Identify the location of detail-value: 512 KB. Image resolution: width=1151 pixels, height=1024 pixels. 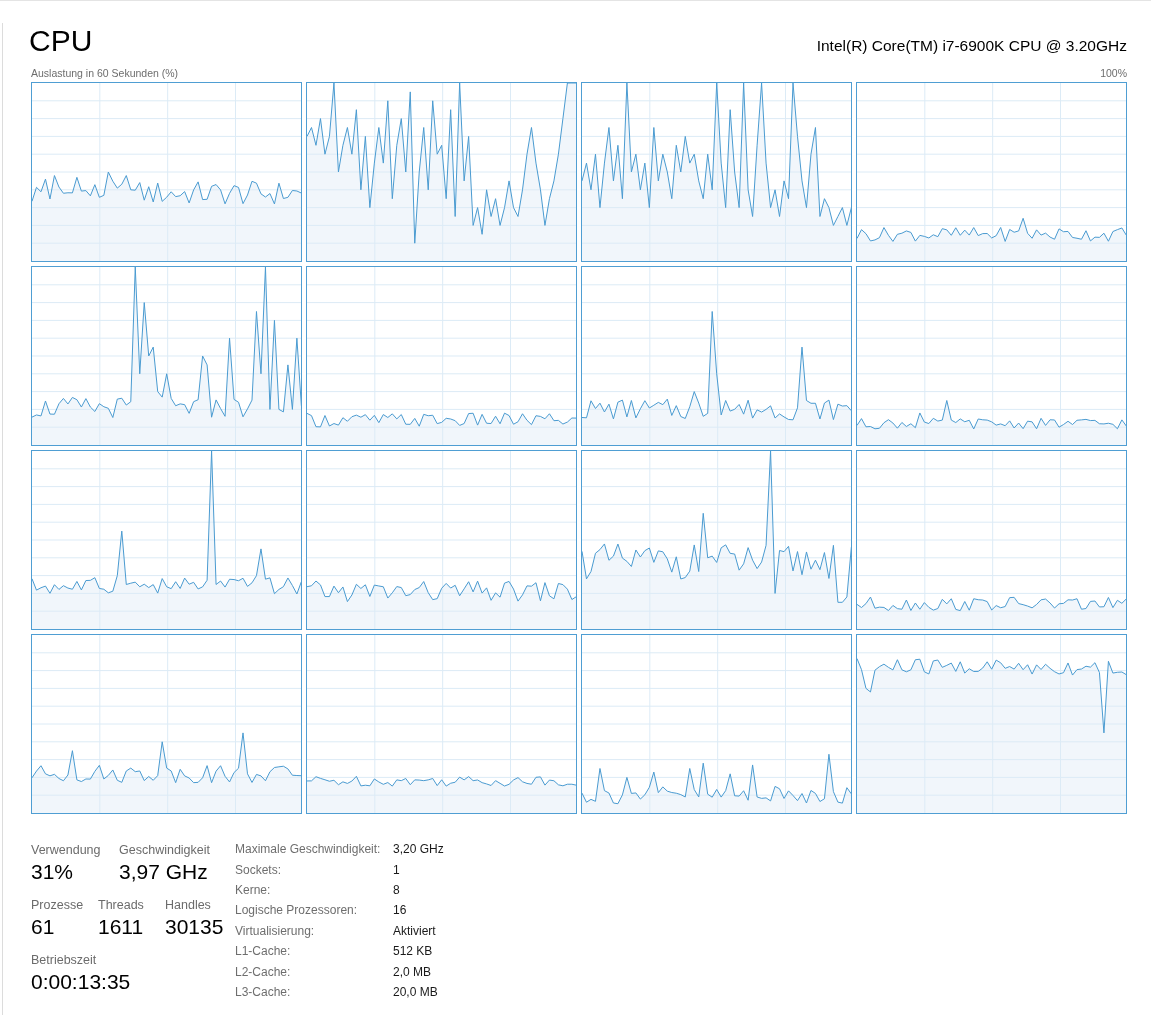
(413, 951).